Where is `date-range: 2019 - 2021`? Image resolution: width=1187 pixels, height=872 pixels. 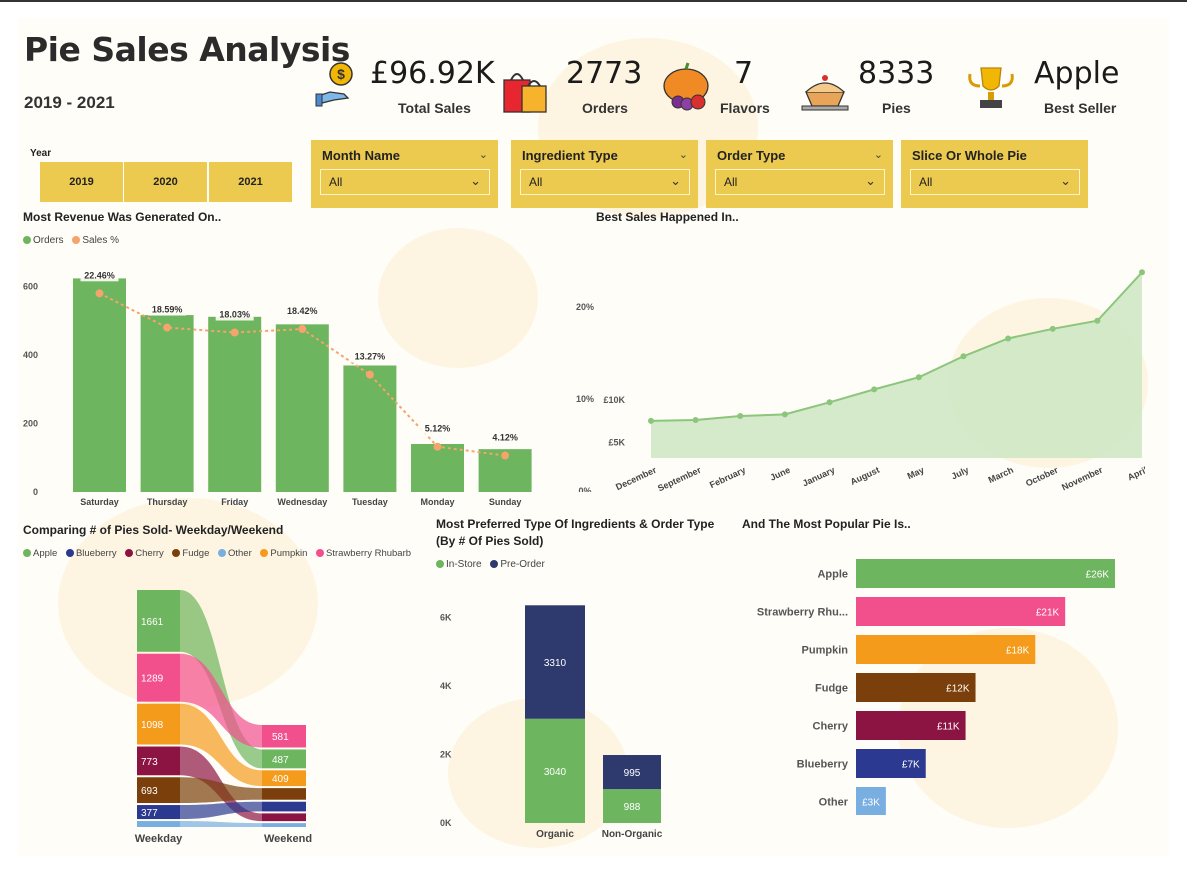 date-range: 2019 - 2021 is located at coordinates (69, 102).